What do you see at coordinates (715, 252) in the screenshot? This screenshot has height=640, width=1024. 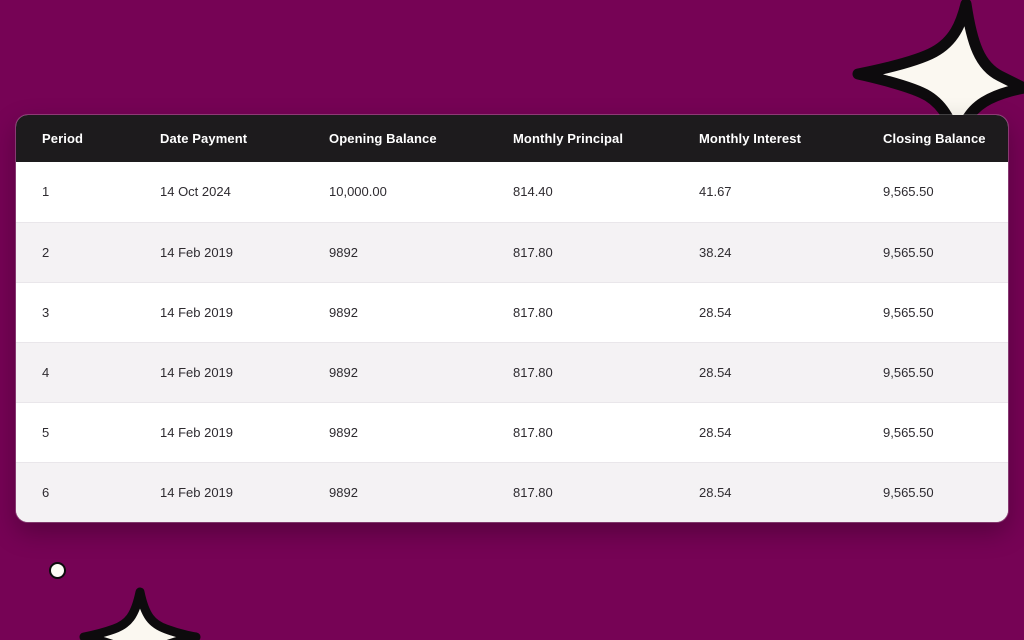 I see `cell-interest-value: 38.24` at bounding box center [715, 252].